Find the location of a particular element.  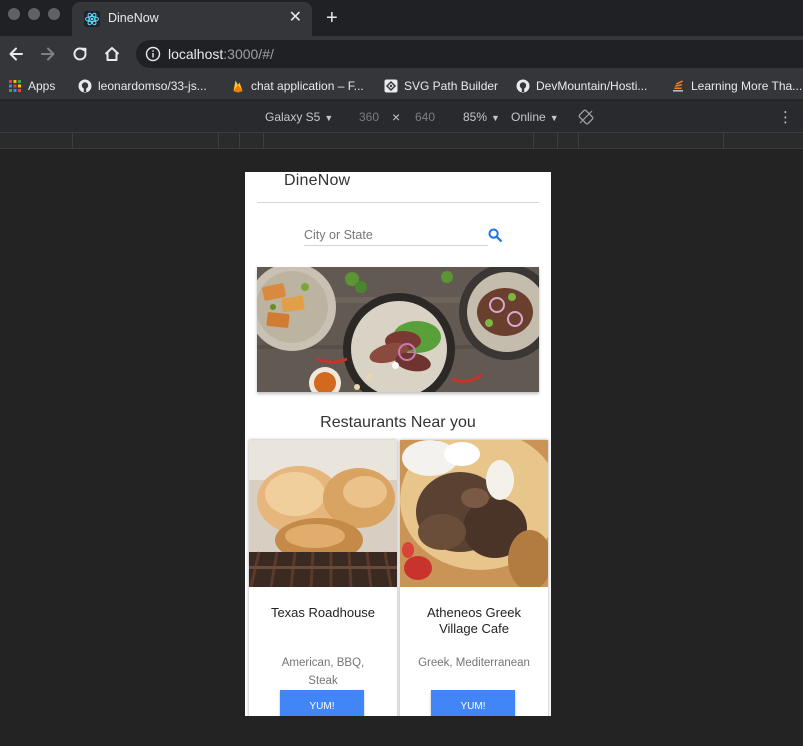

width-field: 360 is located at coordinates (369, 117).